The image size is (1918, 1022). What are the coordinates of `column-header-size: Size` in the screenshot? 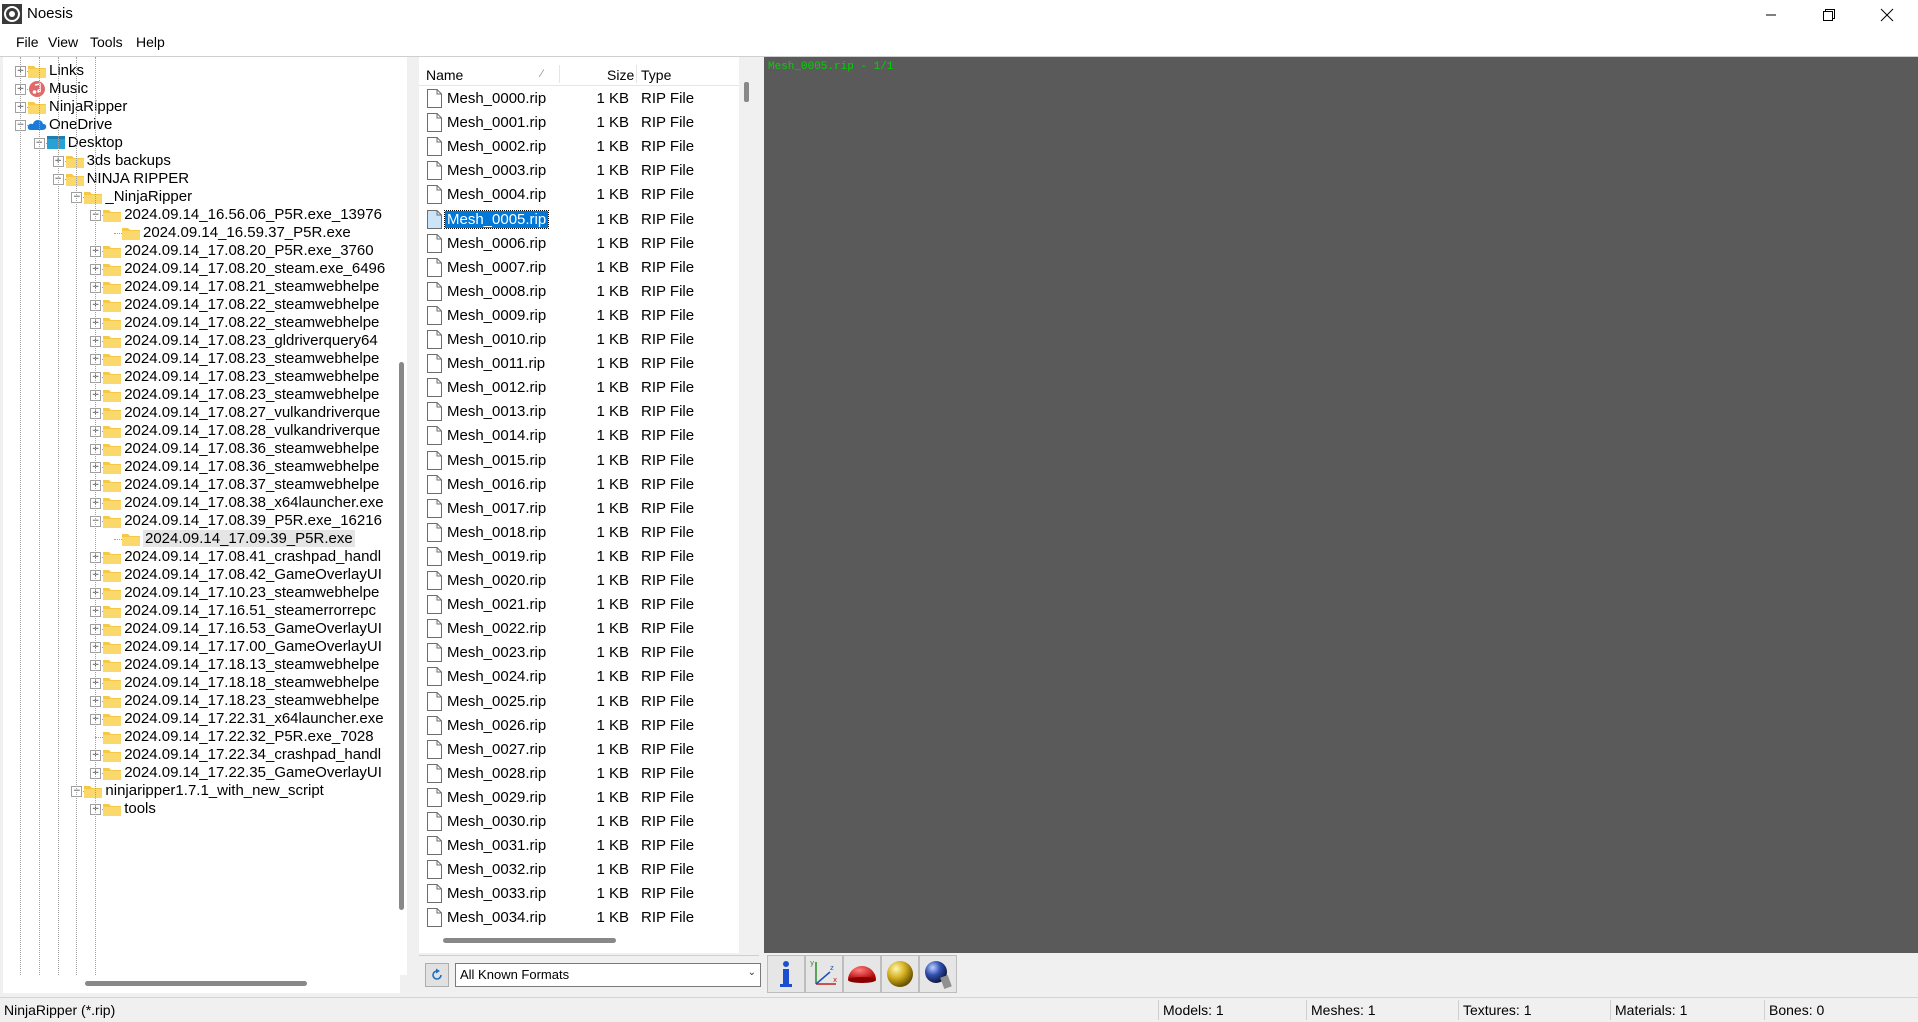 It's located at (620, 75).